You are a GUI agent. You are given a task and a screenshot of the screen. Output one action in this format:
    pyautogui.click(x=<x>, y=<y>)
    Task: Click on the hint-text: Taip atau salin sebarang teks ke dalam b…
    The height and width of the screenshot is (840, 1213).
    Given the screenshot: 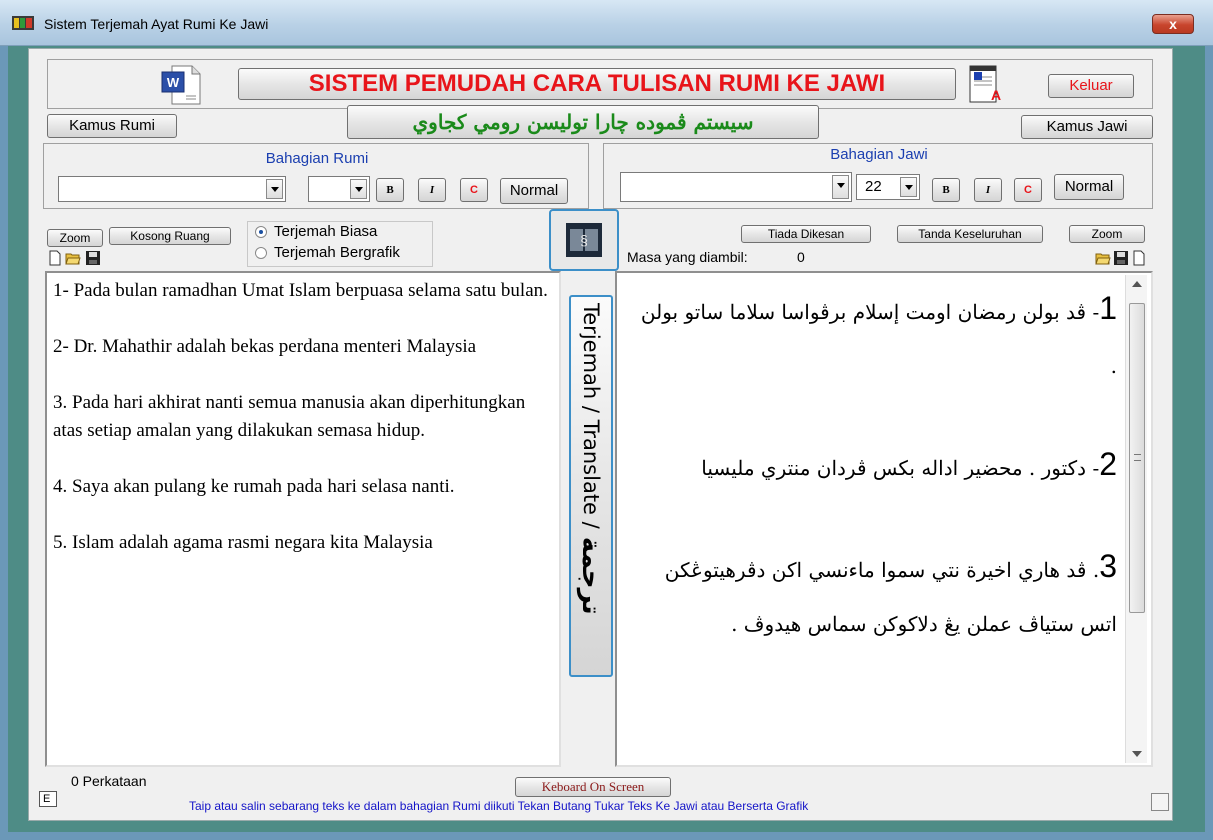 What is the action you would take?
    pyautogui.click(x=499, y=806)
    